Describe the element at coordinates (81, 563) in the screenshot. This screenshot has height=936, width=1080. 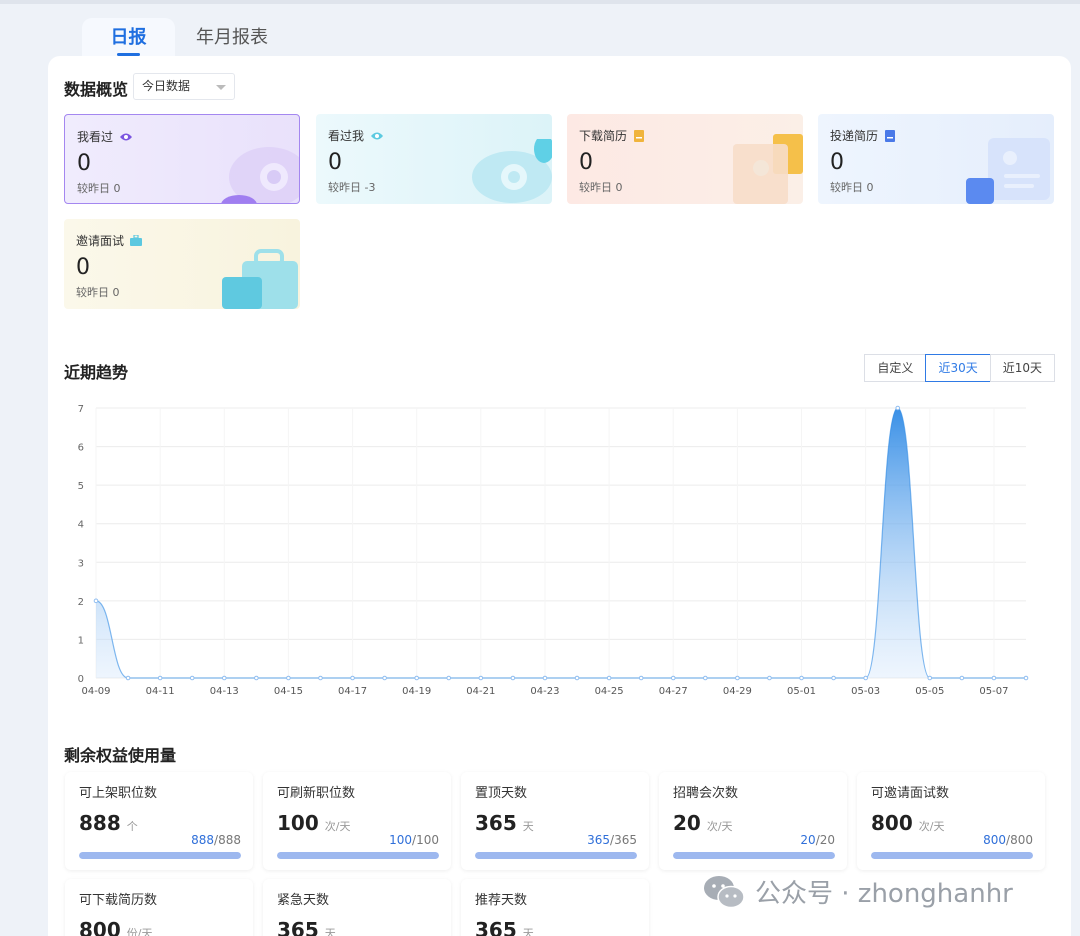
I see `y-tick-label: 3` at that location.